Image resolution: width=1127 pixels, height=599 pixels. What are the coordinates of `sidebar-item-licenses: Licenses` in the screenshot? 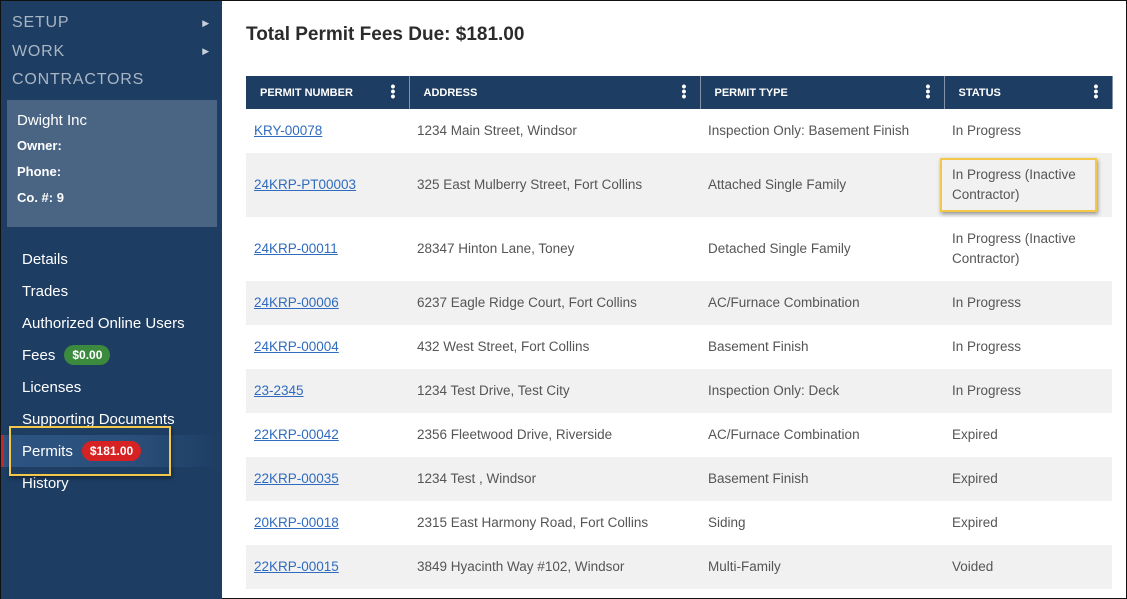 It's located at (111, 387).